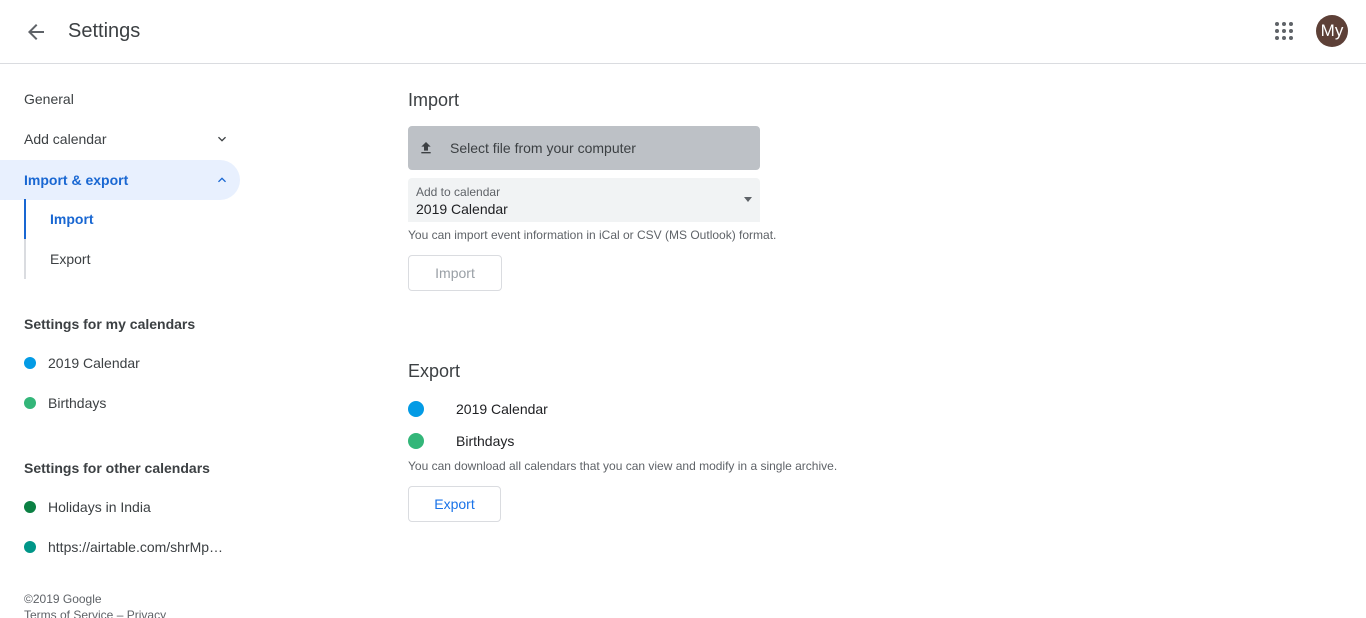 This screenshot has width=1366, height=618. Describe the element at coordinates (104, 31) in the screenshot. I see `page-title: Settings` at that location.